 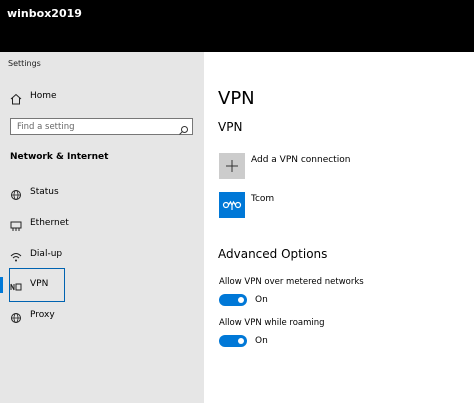 I want to click on metered-toggle, so click(x=233, y=300).